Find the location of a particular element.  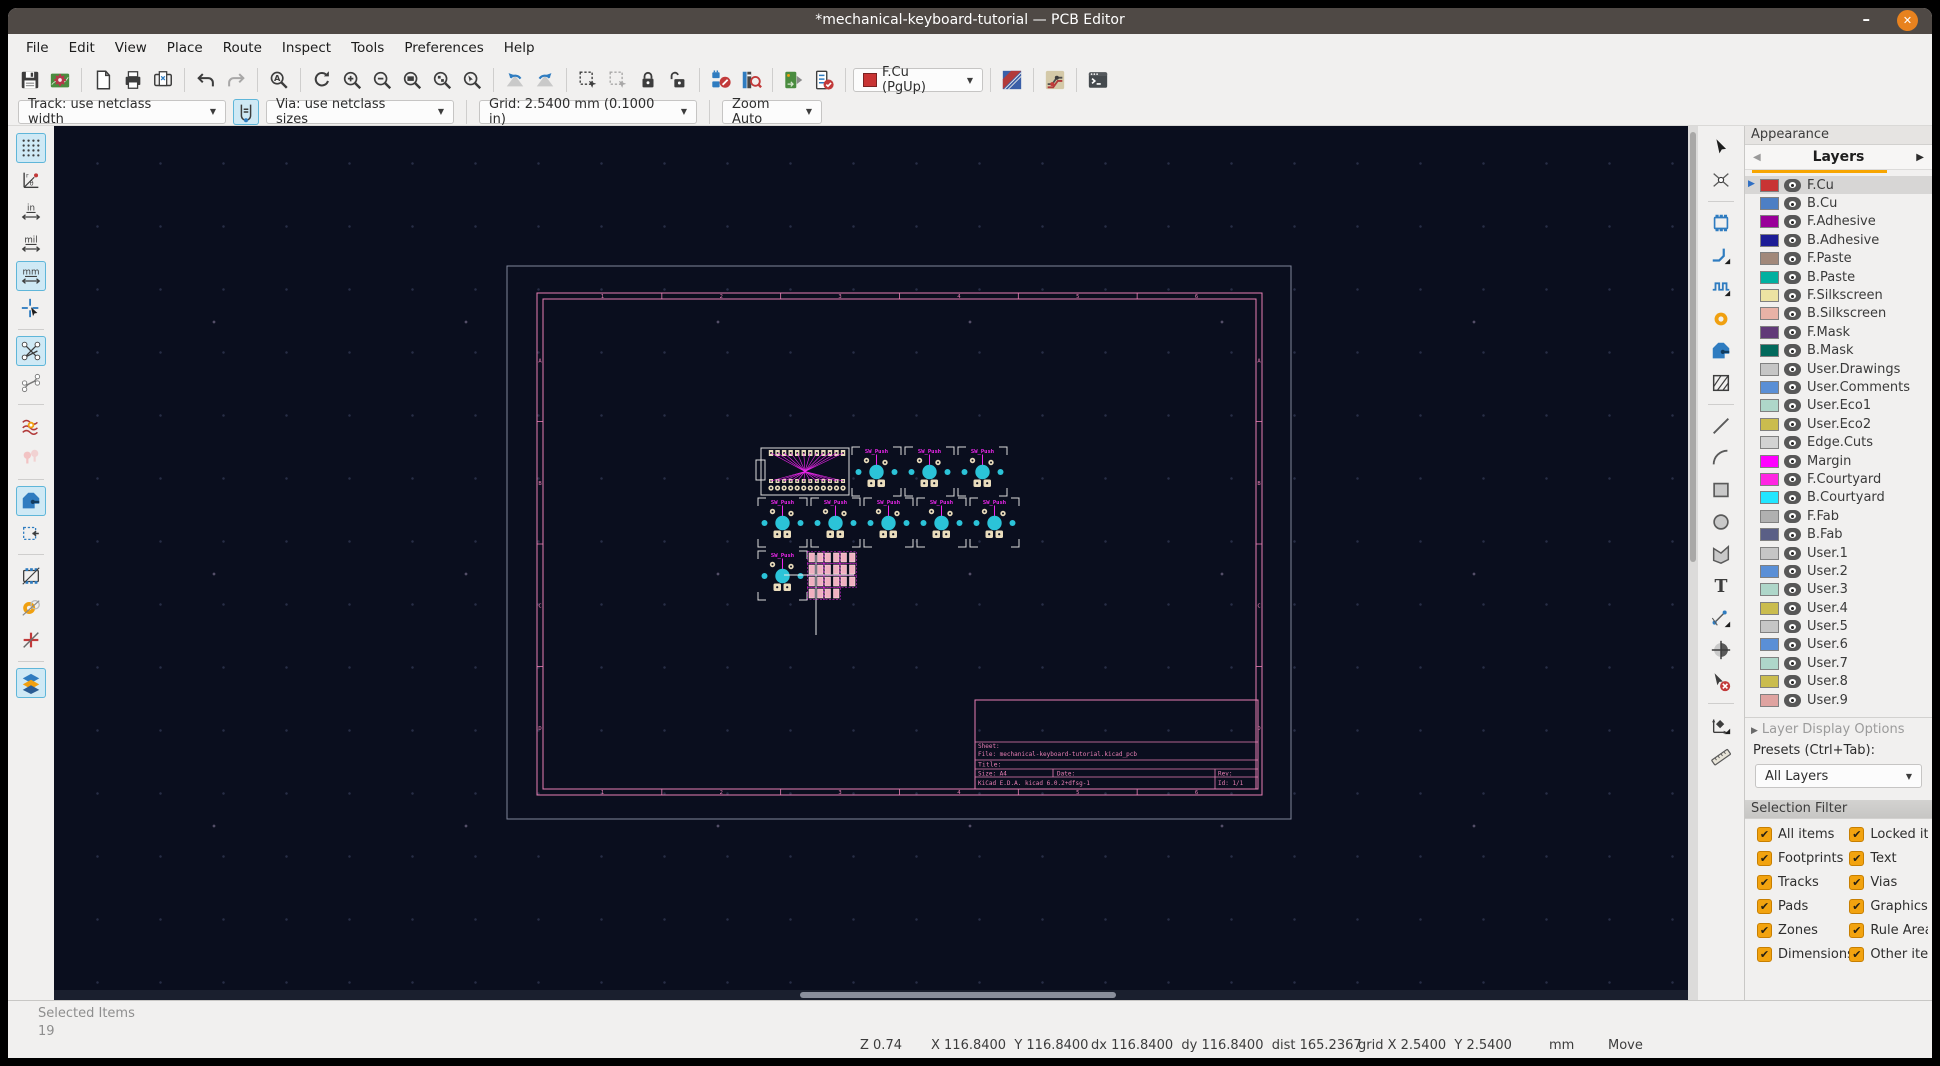

zoom-selection-button is located at coordinates (472, 80).